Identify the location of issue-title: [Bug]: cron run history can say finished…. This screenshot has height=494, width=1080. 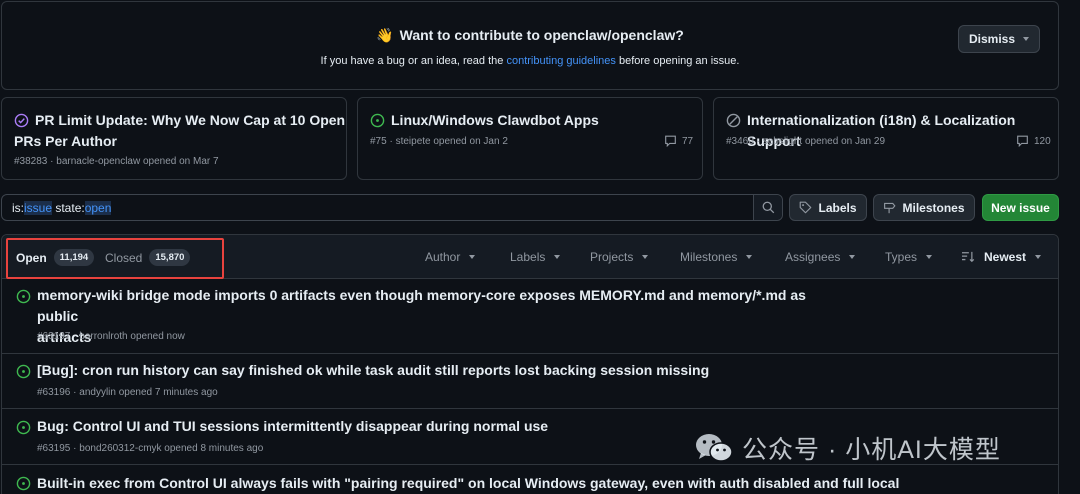
(437, 370).